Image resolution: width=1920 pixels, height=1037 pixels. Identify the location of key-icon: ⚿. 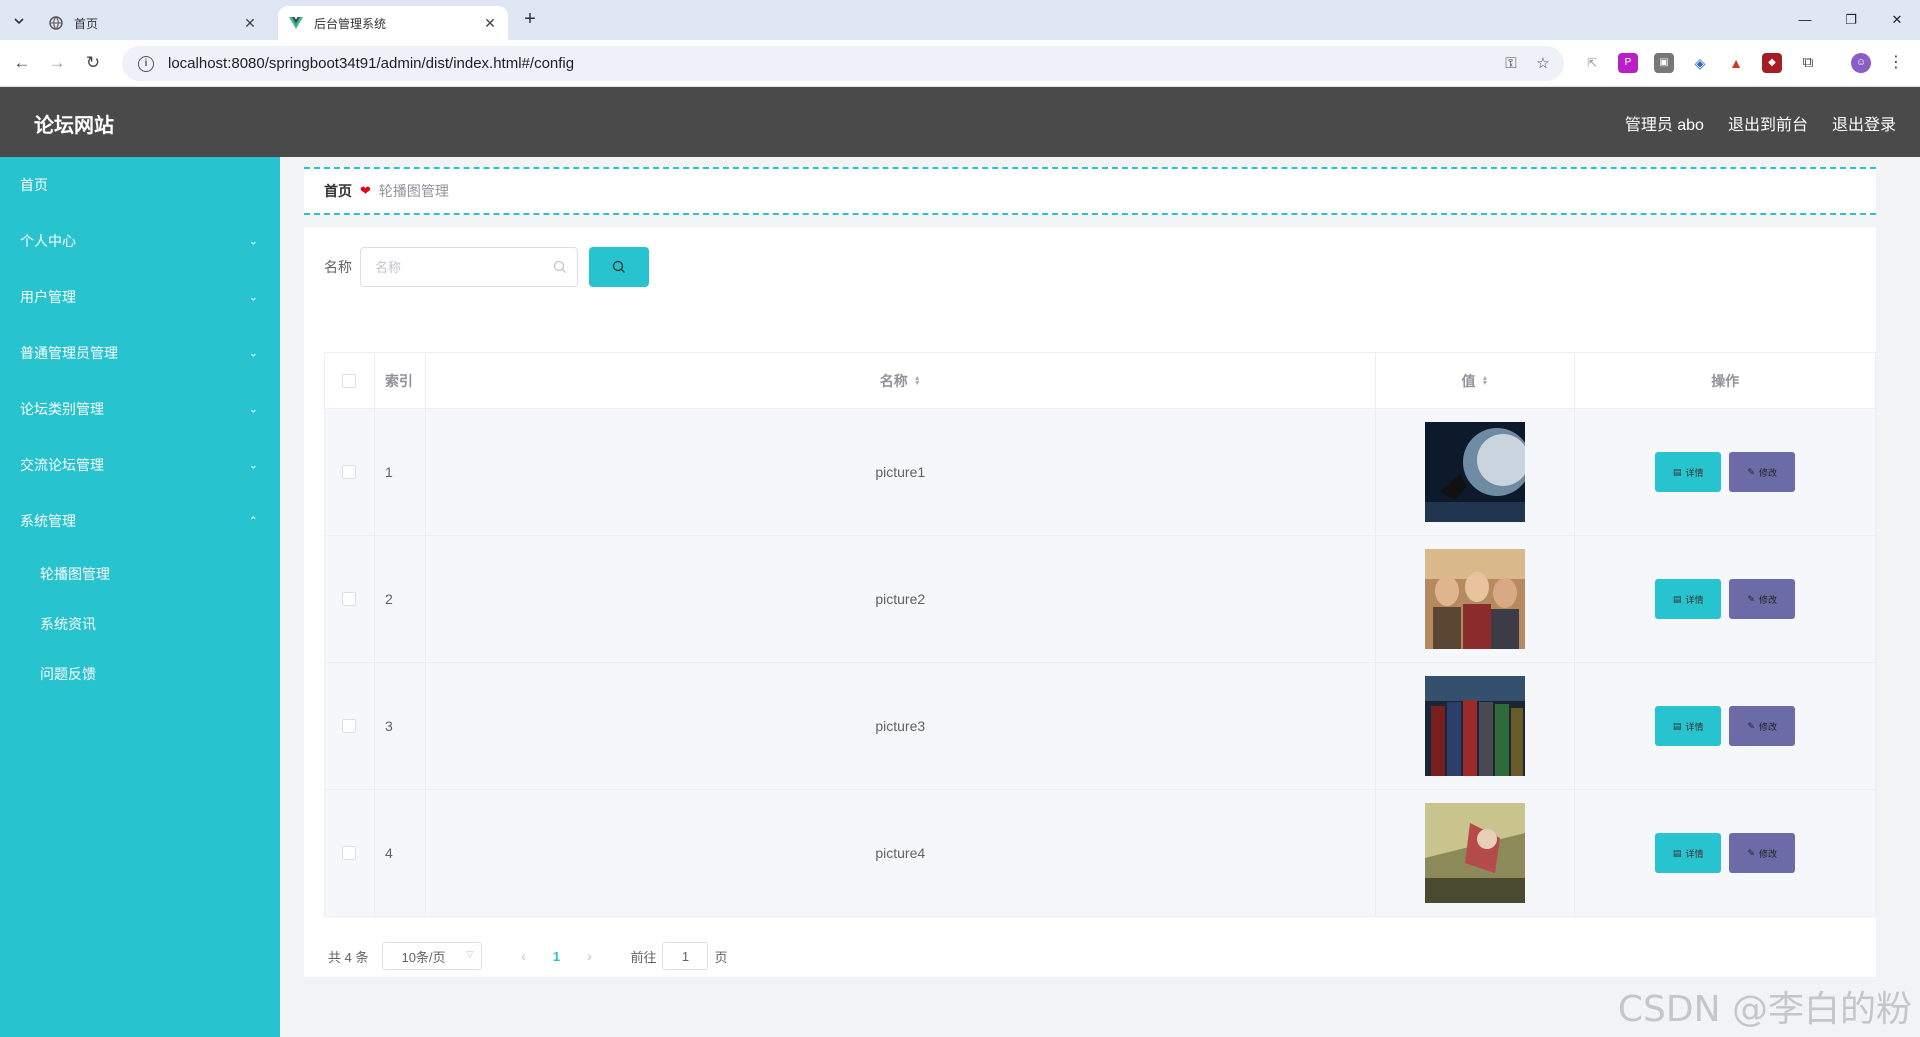
(1511, 64).